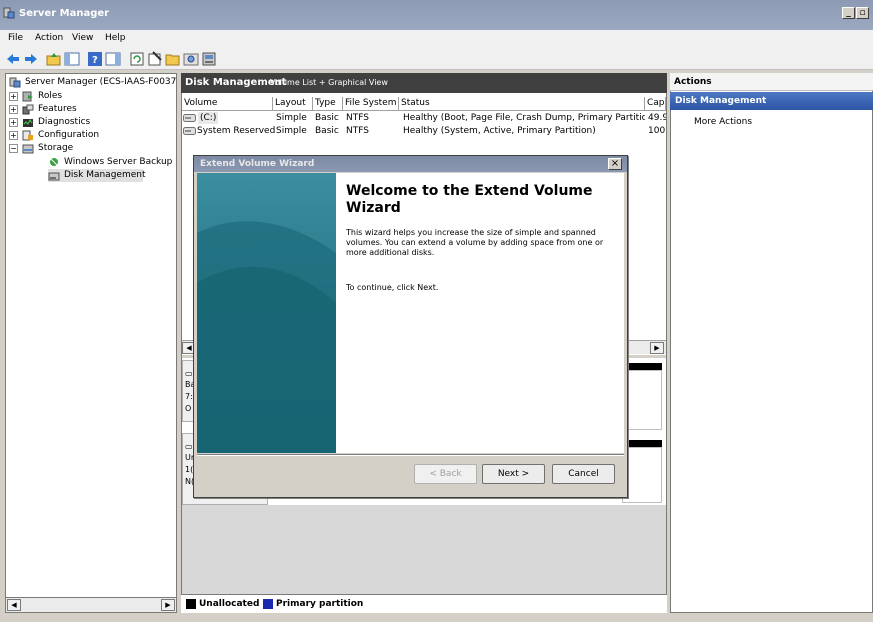 The width and height of the screenshot is (873, 622). What do you see at coordinates (293, 104) in the screenshot?
I see `column-layout: Layout` at bounding box center [293, 104].